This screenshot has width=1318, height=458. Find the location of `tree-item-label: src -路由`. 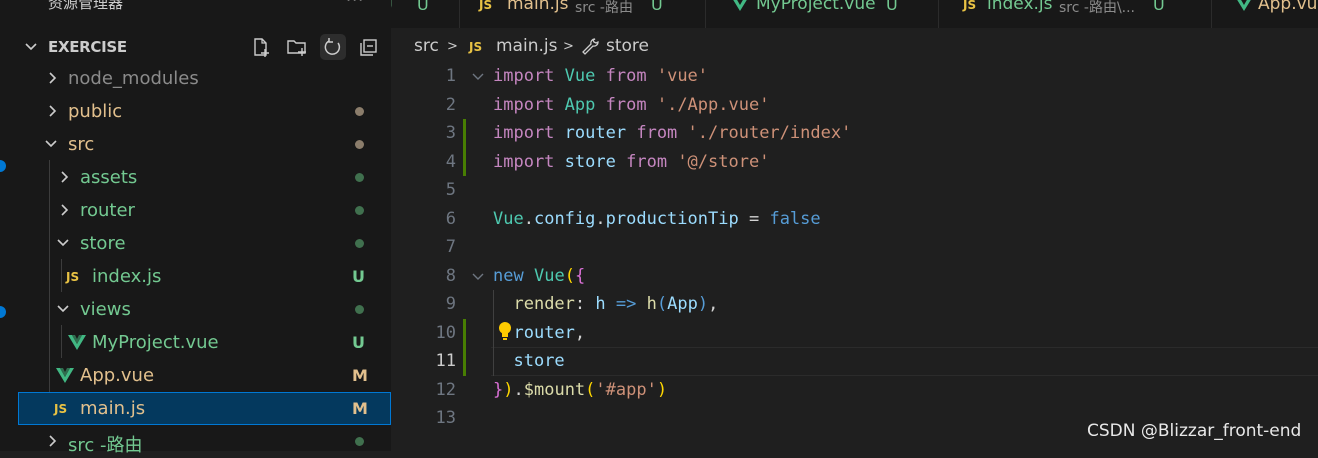

tree-item-label: src -路由 is located at coordinates (105, 445).